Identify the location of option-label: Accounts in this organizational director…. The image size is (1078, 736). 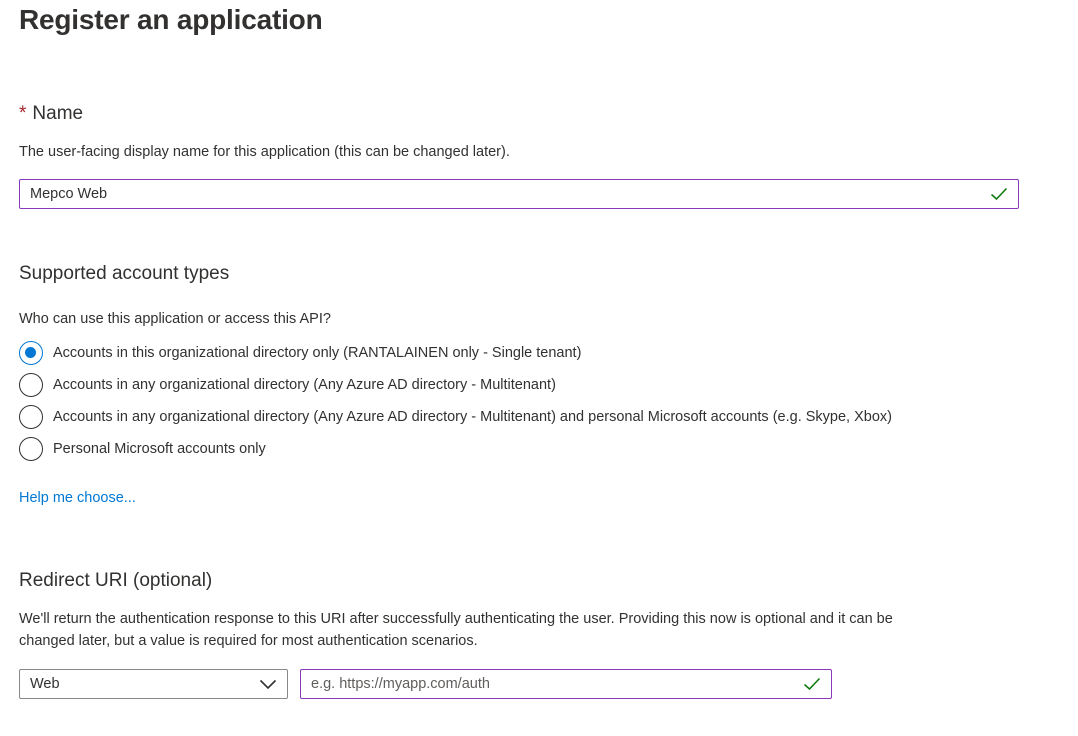
(317, 353).